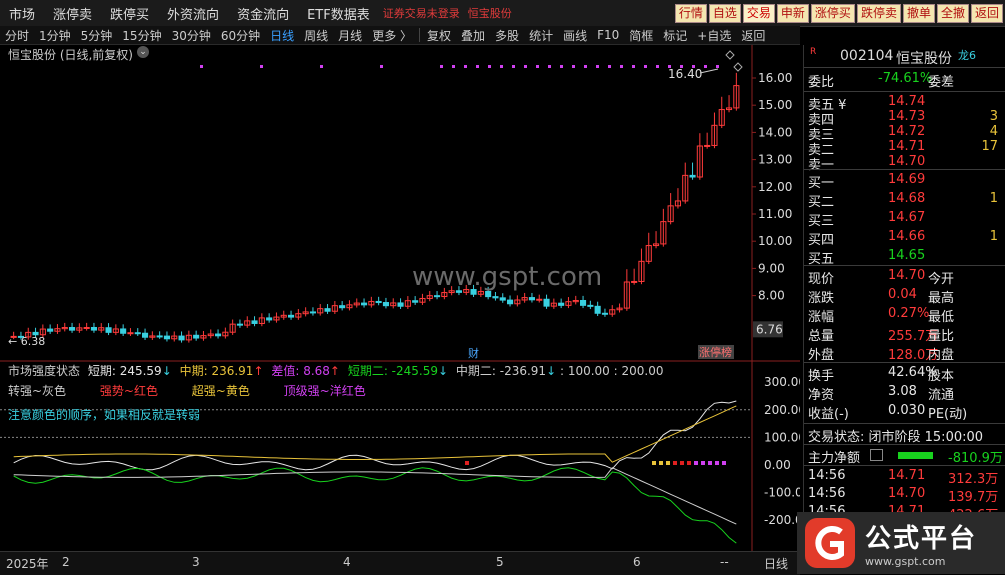 Image resolution: width=1005 pixels, height=575 pixels. Describe the element at coordinates (827, 475) in the screenshot. I see `tick-time: 14:56` at that location.